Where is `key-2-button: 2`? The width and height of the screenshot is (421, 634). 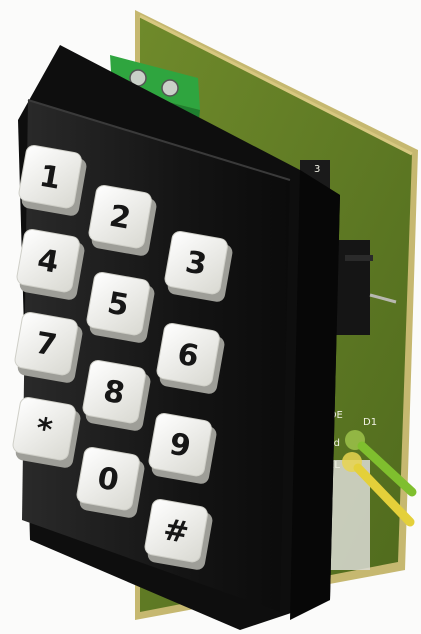 key-2-button: 2 is located at coordinates (123, 220).